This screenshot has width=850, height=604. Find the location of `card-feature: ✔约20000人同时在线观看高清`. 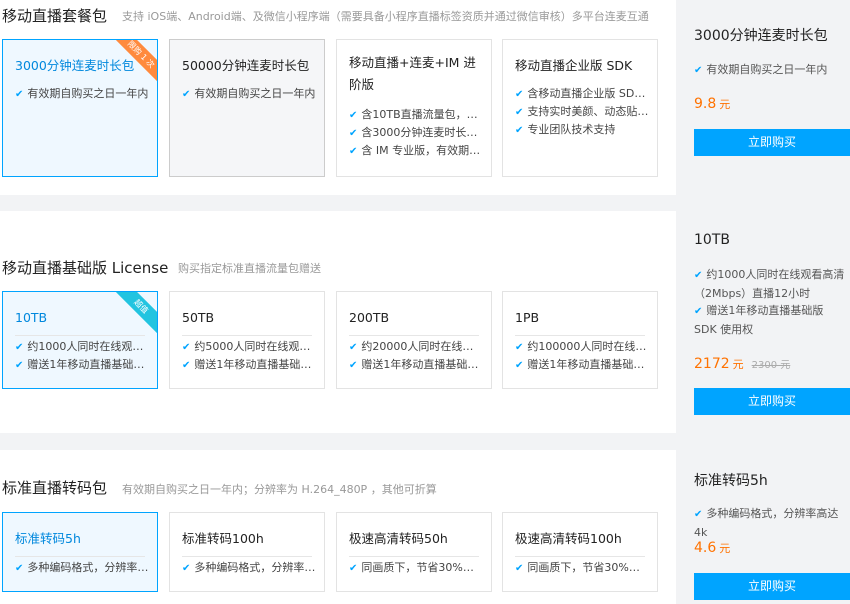

card-feature: ✔约20000人同时在线观看高清 is located at coordinates (416, 346).